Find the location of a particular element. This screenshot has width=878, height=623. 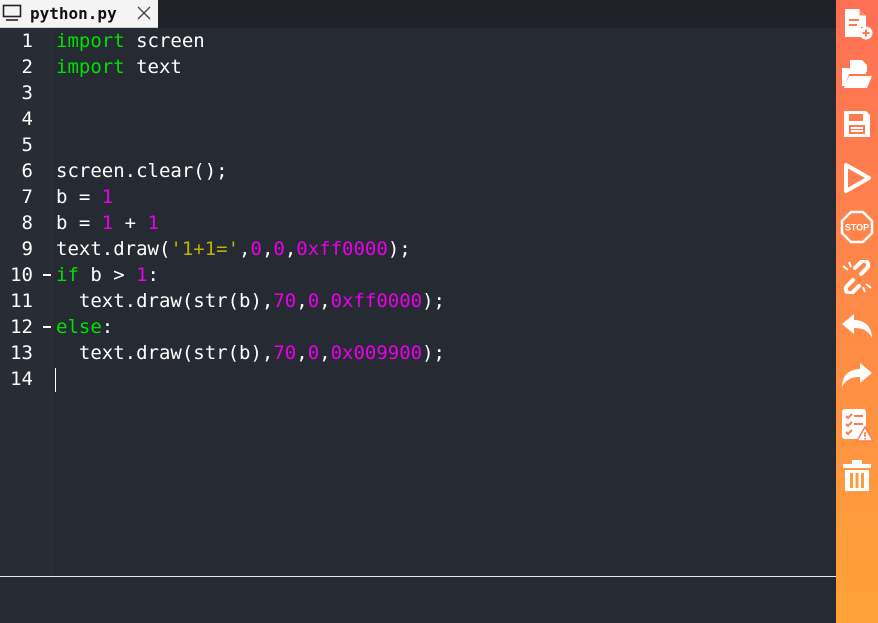

line-number: 5 is located at coordinates (27, 145).